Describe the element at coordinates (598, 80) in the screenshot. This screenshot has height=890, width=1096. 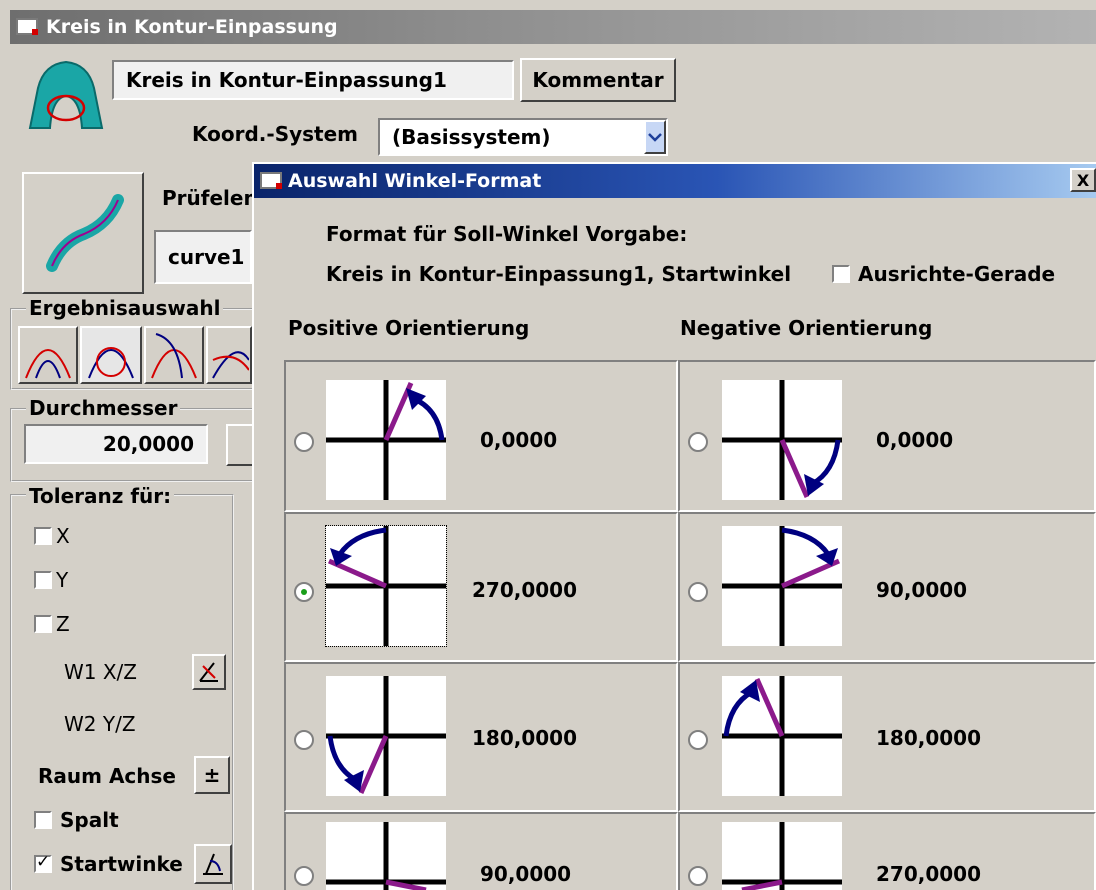
I see `comment-button: Kommentar` at that location.